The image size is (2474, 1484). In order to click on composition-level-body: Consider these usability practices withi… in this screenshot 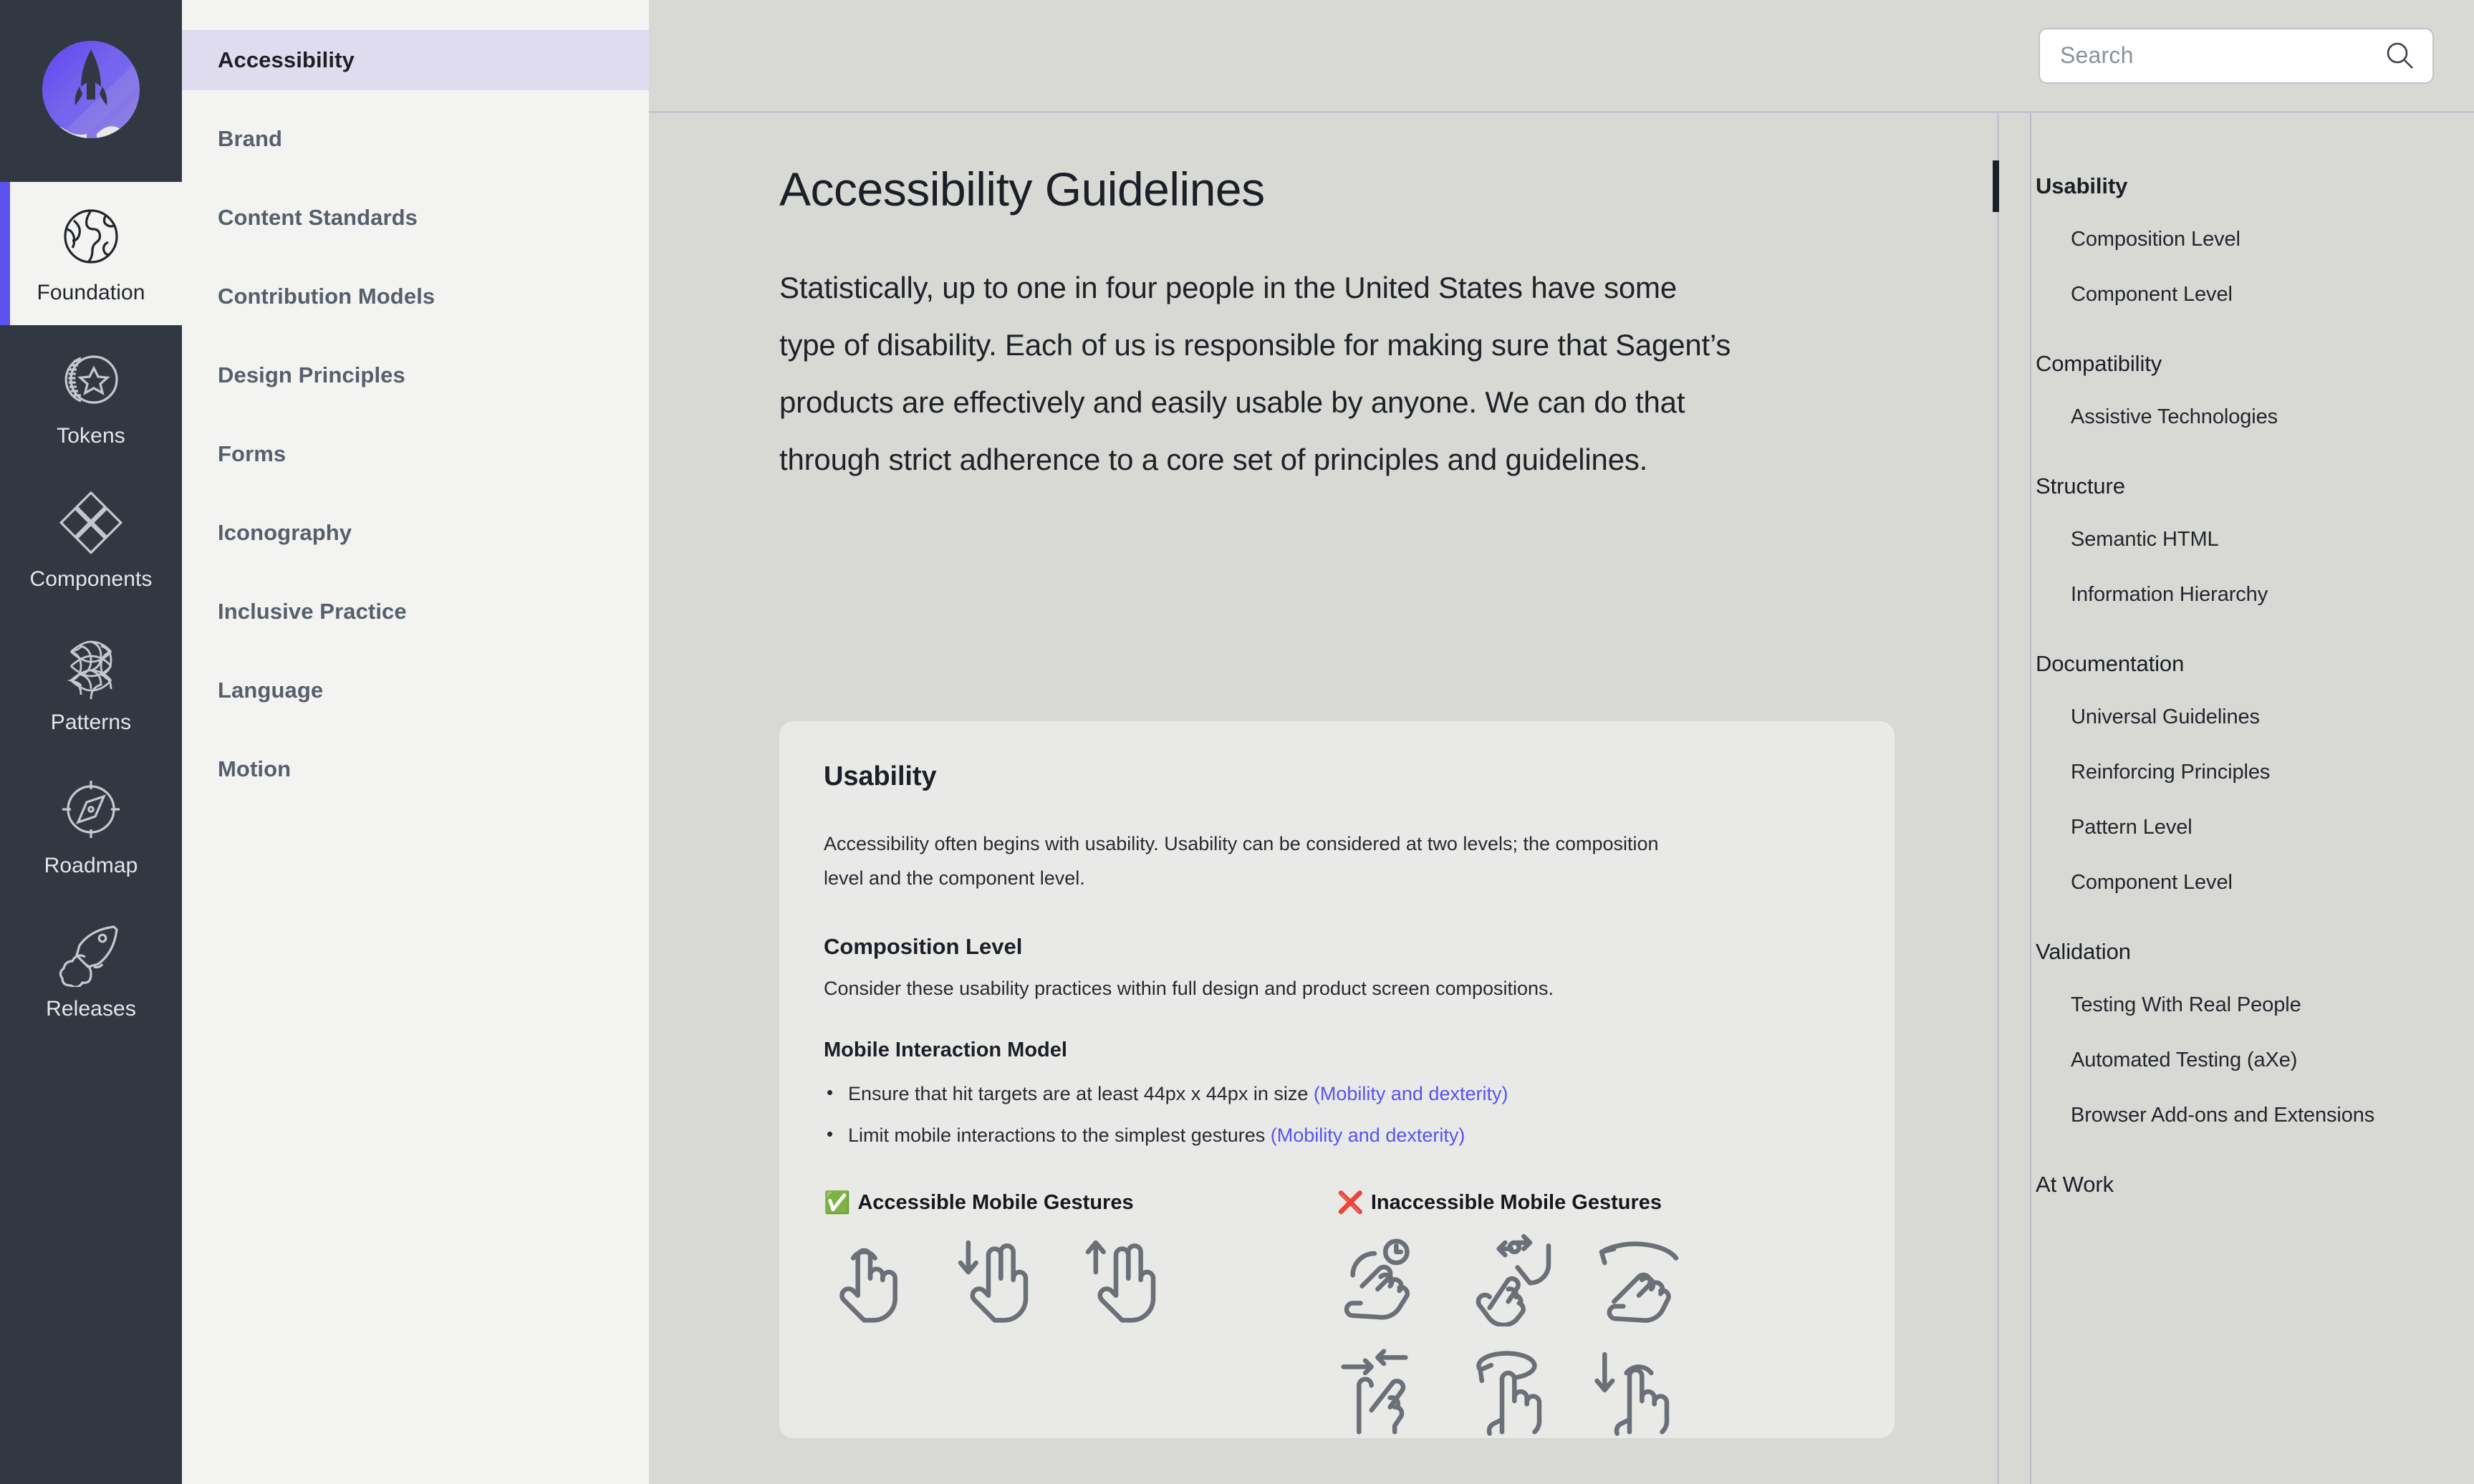, I will do `click(1189, 988)`.